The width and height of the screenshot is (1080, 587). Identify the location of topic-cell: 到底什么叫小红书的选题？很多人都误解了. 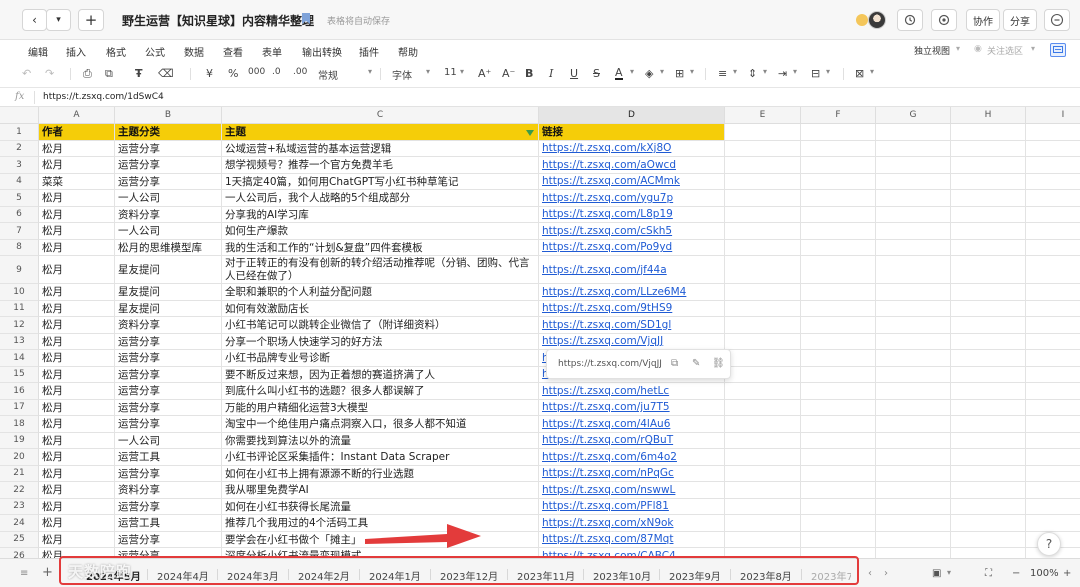
(380, 391).